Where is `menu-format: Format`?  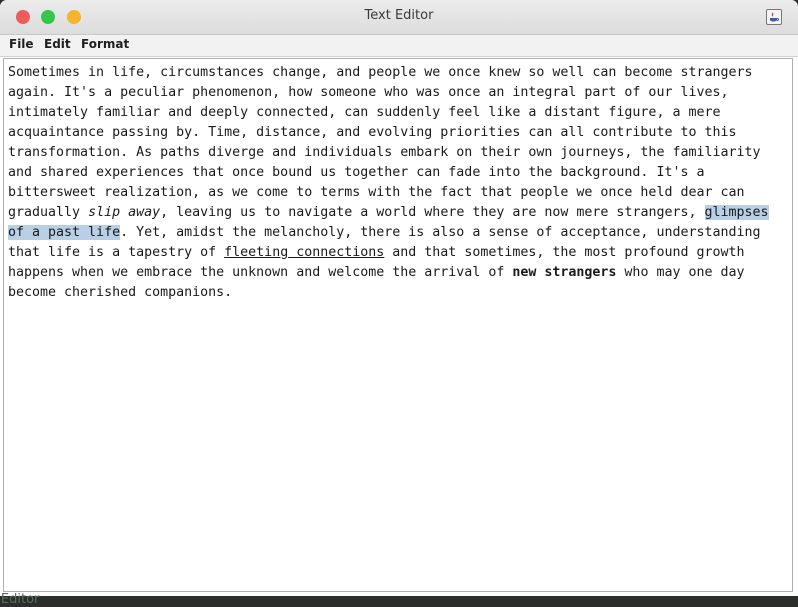 menu-format: Format is located at coordinates (105, 44).